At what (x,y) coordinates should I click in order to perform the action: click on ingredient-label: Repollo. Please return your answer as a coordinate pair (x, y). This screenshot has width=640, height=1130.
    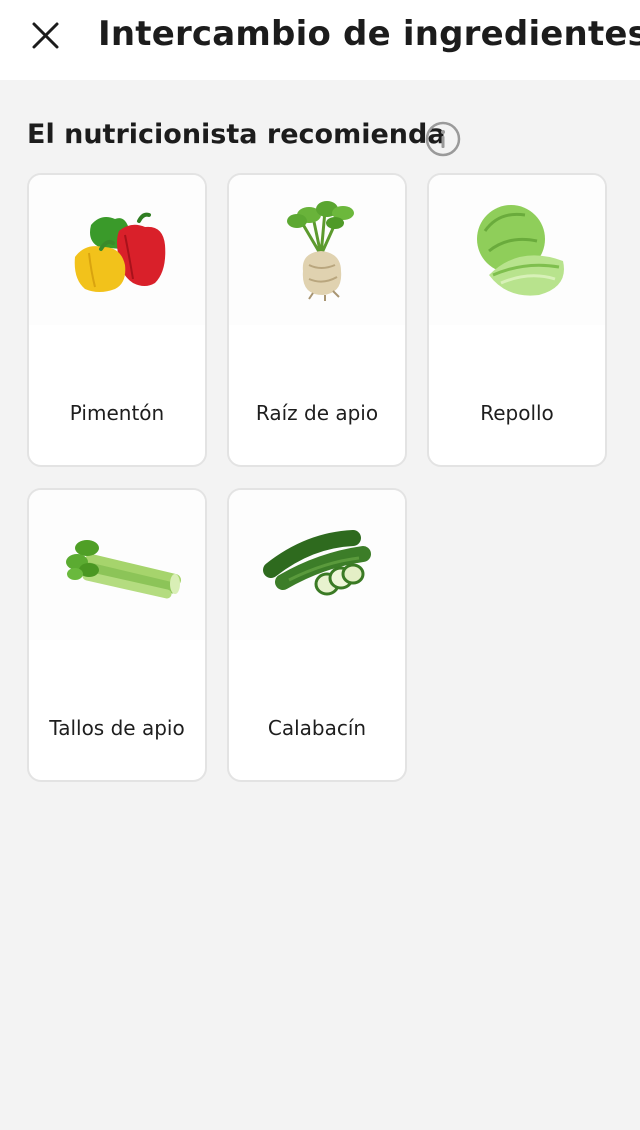
    Looking at the image, I should click on (517, 413).